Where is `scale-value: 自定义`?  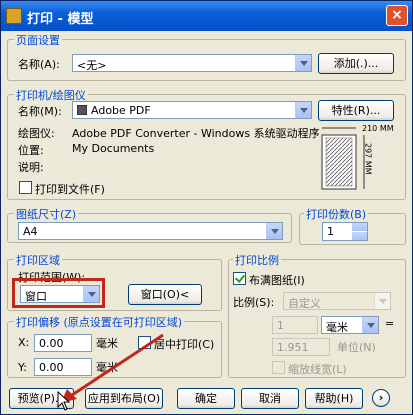
scale-value: 自定义 is located at coordinates (304, 303).